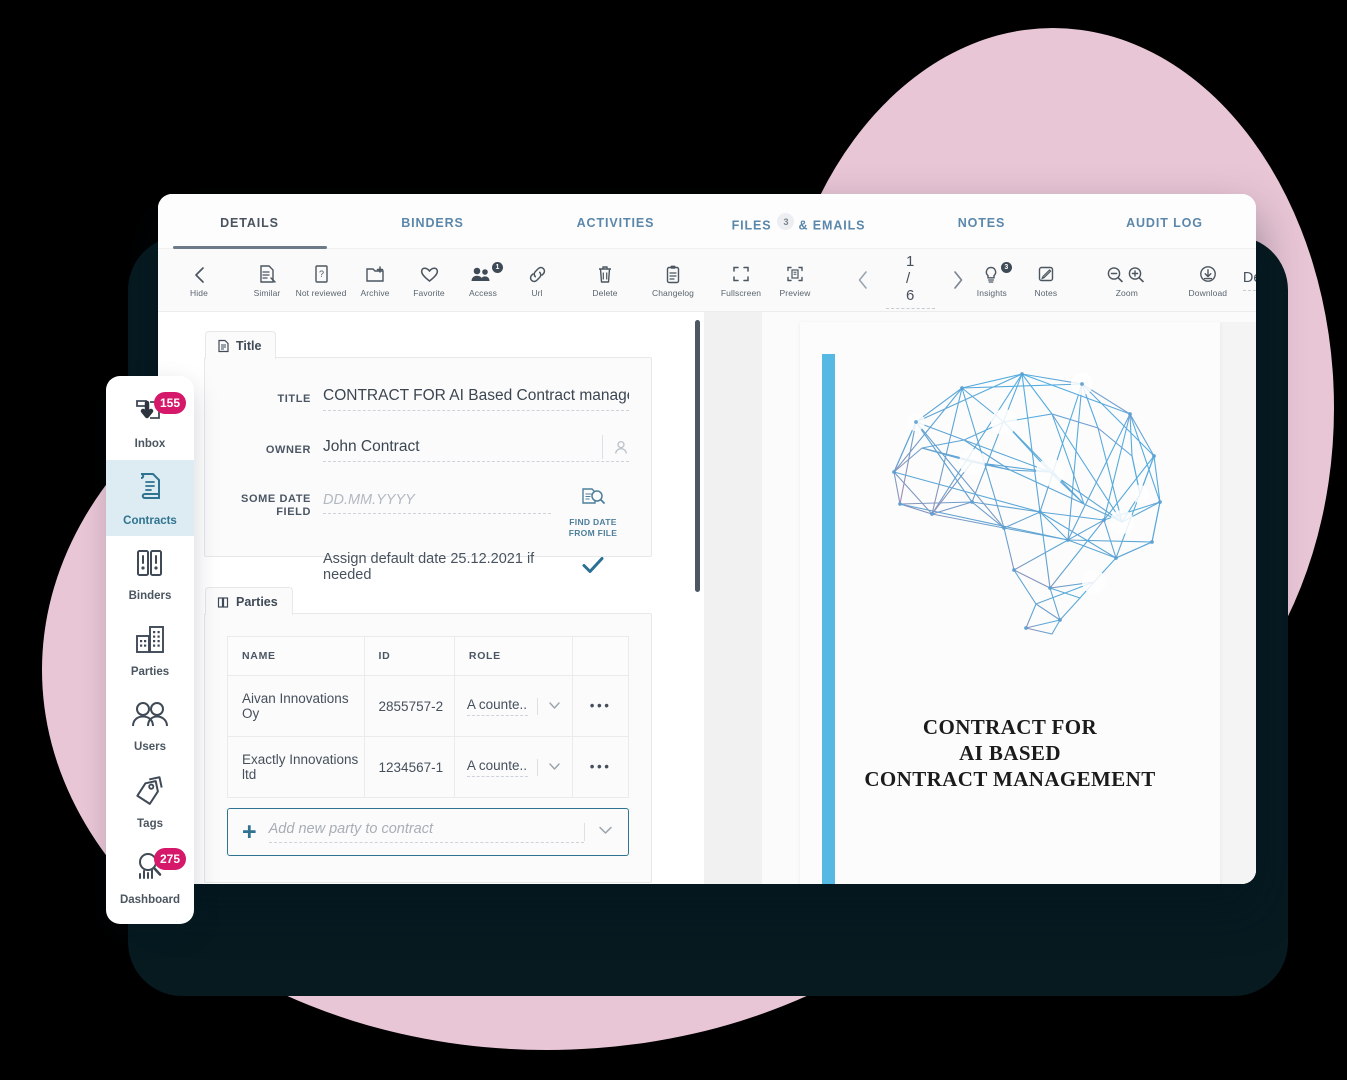  I want to click on files-count-badge: 3, so click(786, 222).